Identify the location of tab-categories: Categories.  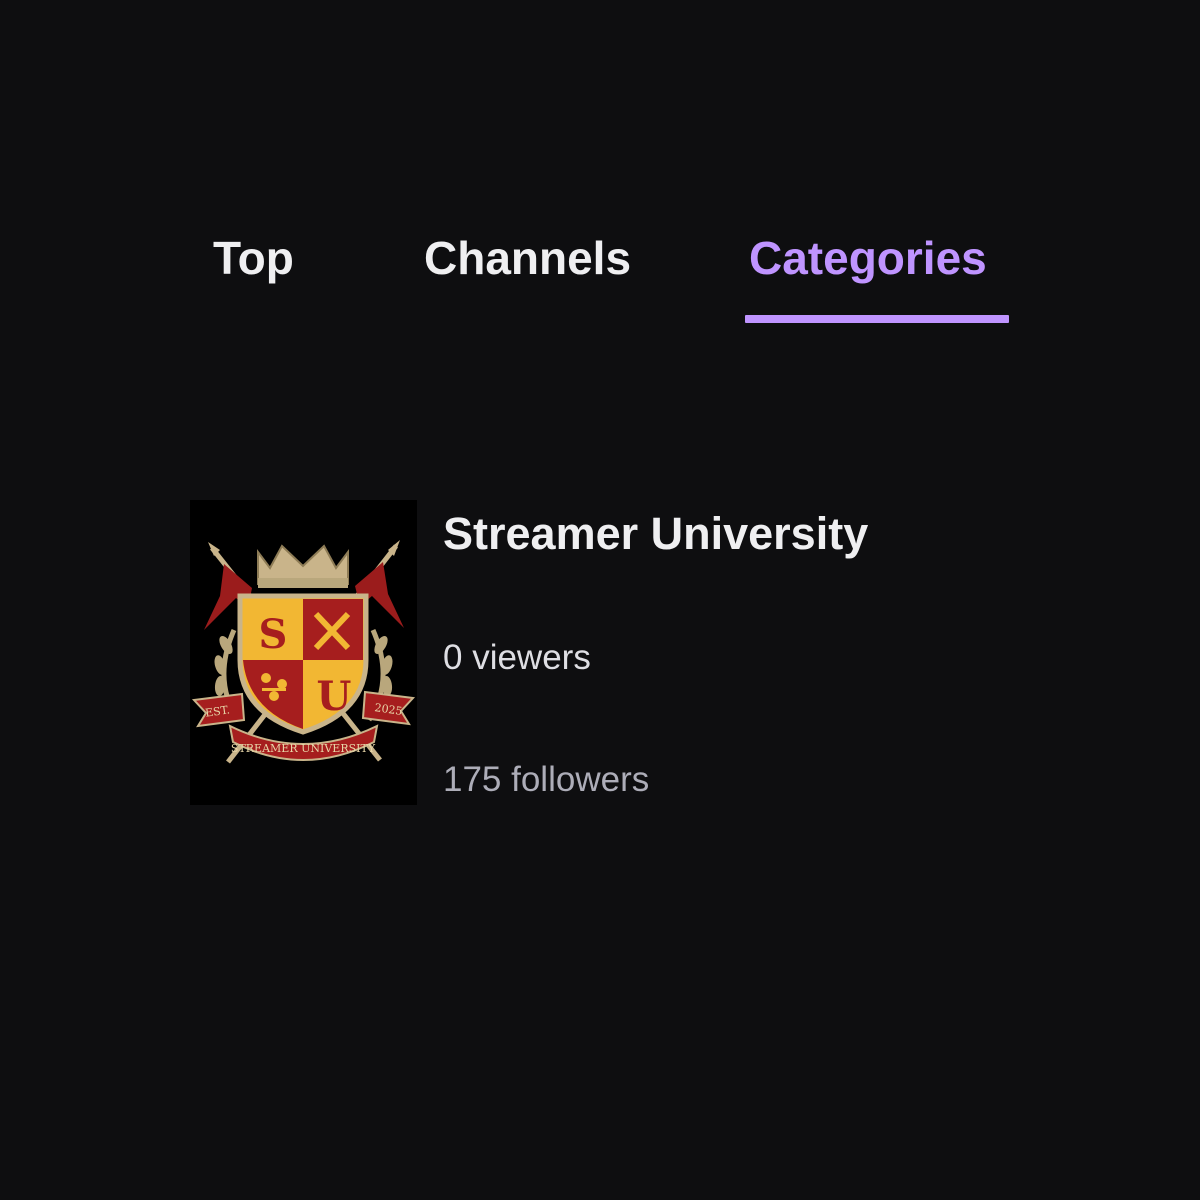
(877, 272).